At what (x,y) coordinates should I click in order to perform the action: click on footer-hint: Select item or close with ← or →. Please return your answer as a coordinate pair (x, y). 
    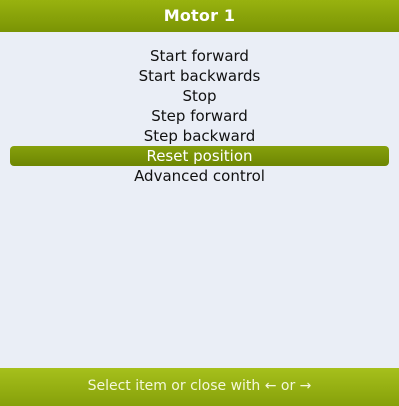
    Looking at the image, I should click on (199, 387).